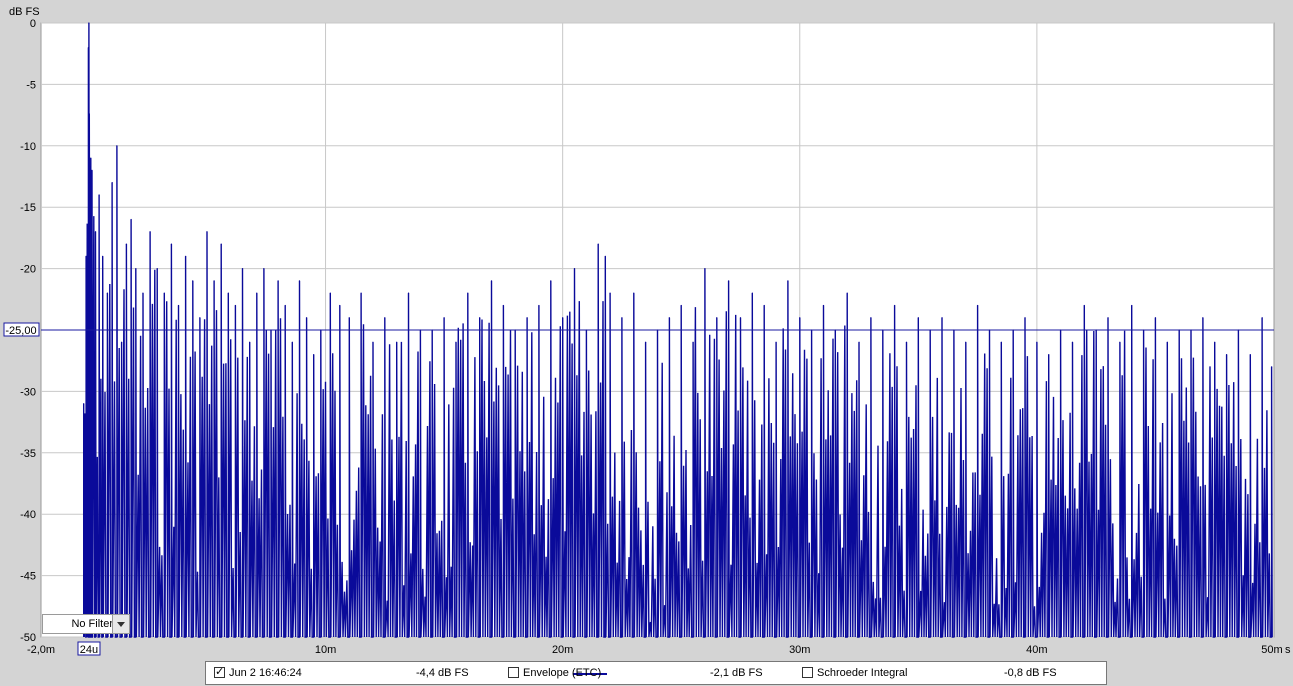 The height and width of the screenshot is (686, 1293). Describe the element at coordinates (562, 673) in the screenshot. I see `envelope-label: Envelope (ETC)` at that location.